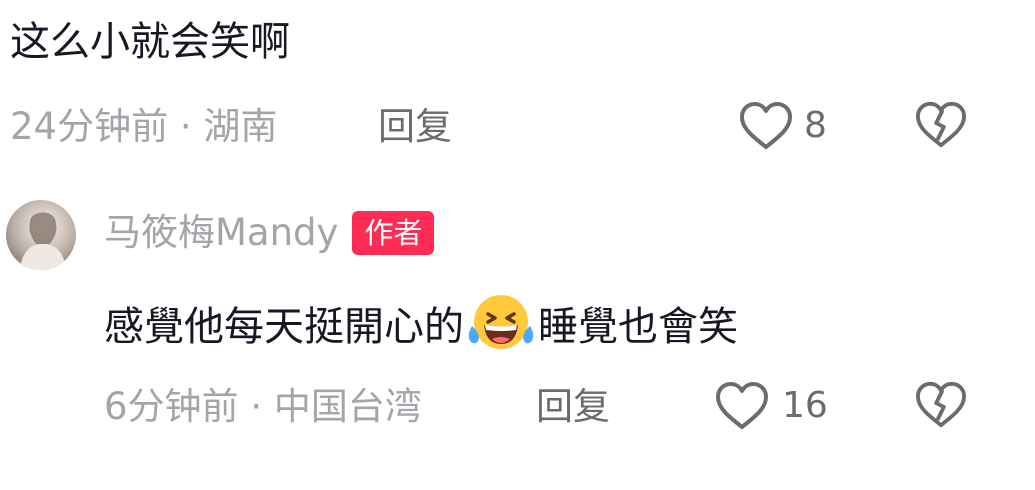  What do you see at coordinates (805, 405) in the screenshot?
I see `like-count: 16` at bounding box center [805, 405].